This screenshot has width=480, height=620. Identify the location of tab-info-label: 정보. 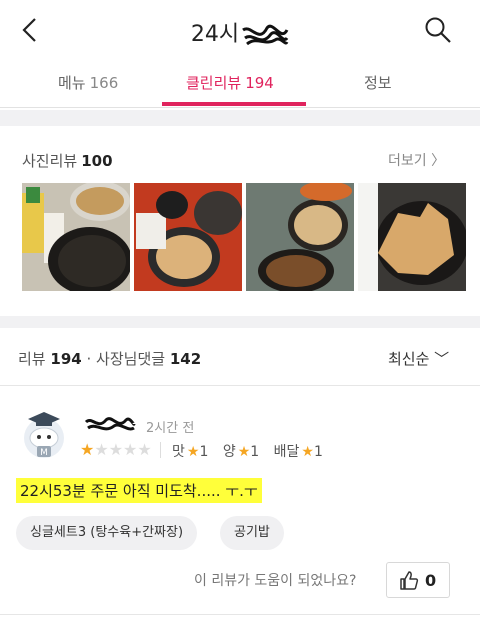
(378, 83).